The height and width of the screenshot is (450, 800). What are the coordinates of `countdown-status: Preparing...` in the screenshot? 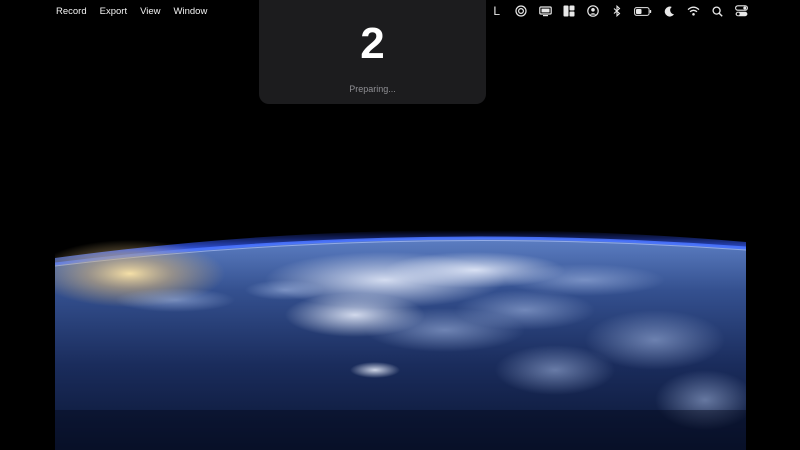 It's located at (372, 89).